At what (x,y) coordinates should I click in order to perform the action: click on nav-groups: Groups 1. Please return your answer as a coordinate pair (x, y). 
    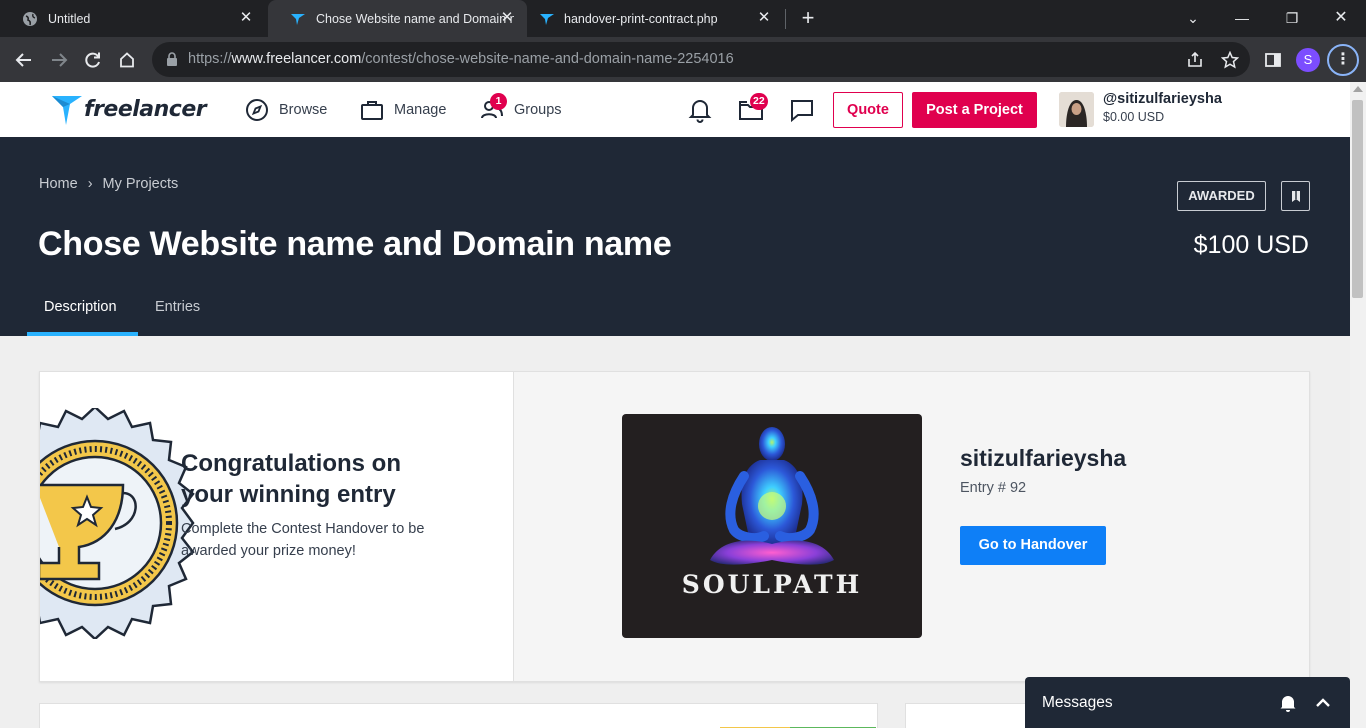
    Looking at the image, I should click on (521, 107).